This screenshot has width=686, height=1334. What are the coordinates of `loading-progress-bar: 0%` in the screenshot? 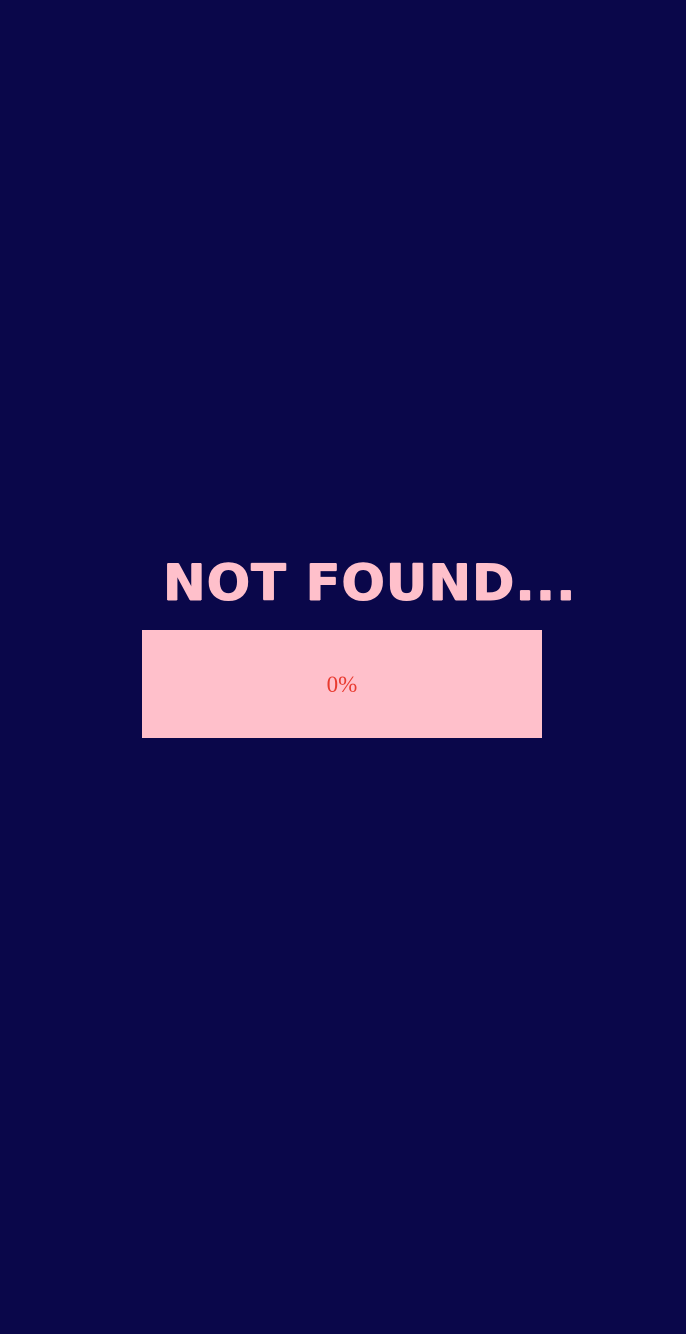 It's located at (342, 684).